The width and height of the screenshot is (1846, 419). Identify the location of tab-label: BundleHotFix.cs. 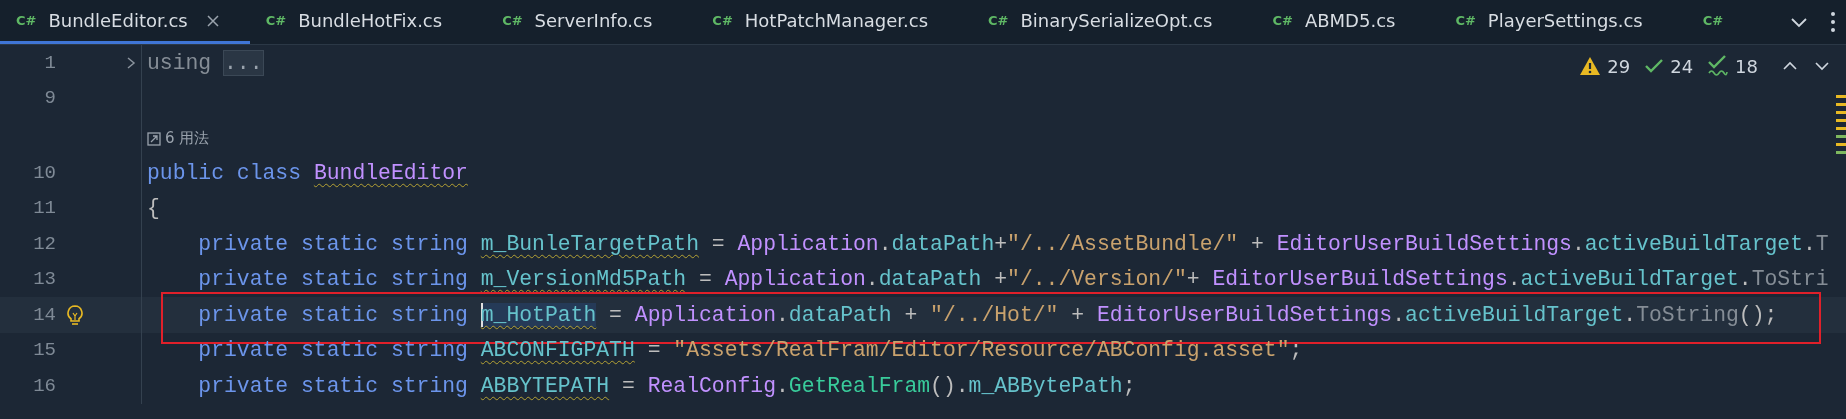
(370, 20).